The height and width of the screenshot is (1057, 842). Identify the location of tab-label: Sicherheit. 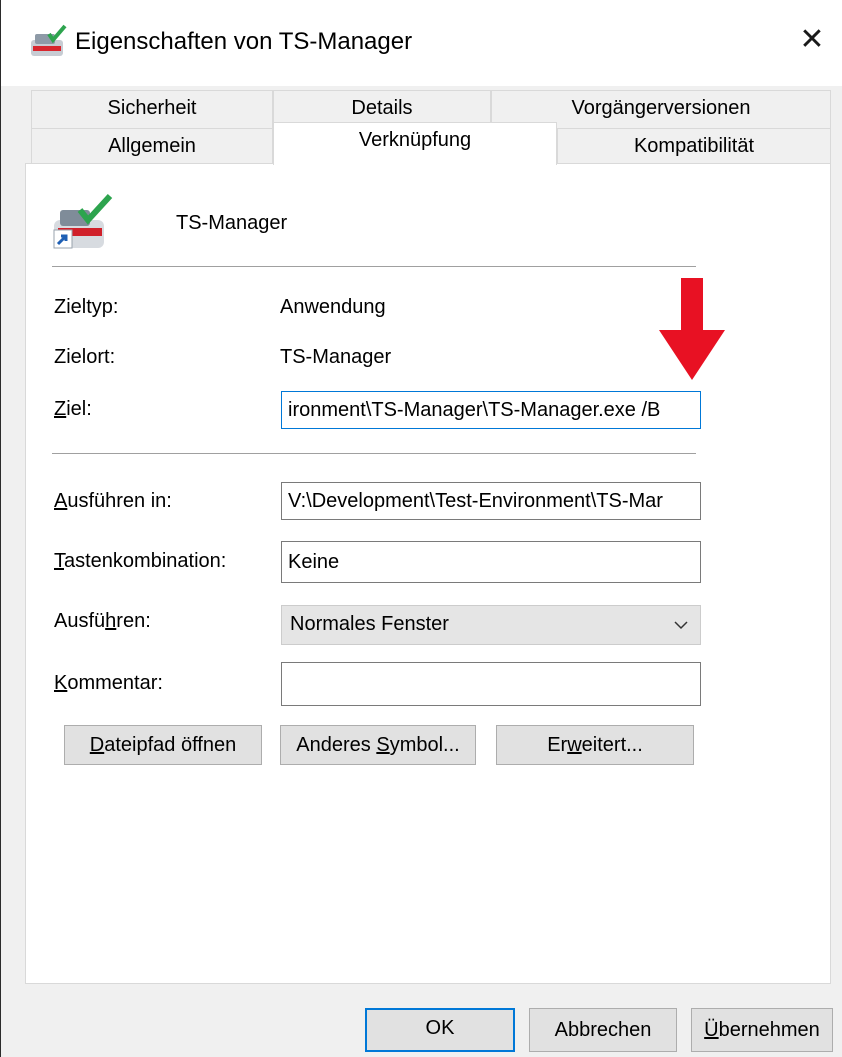
(152, 108).